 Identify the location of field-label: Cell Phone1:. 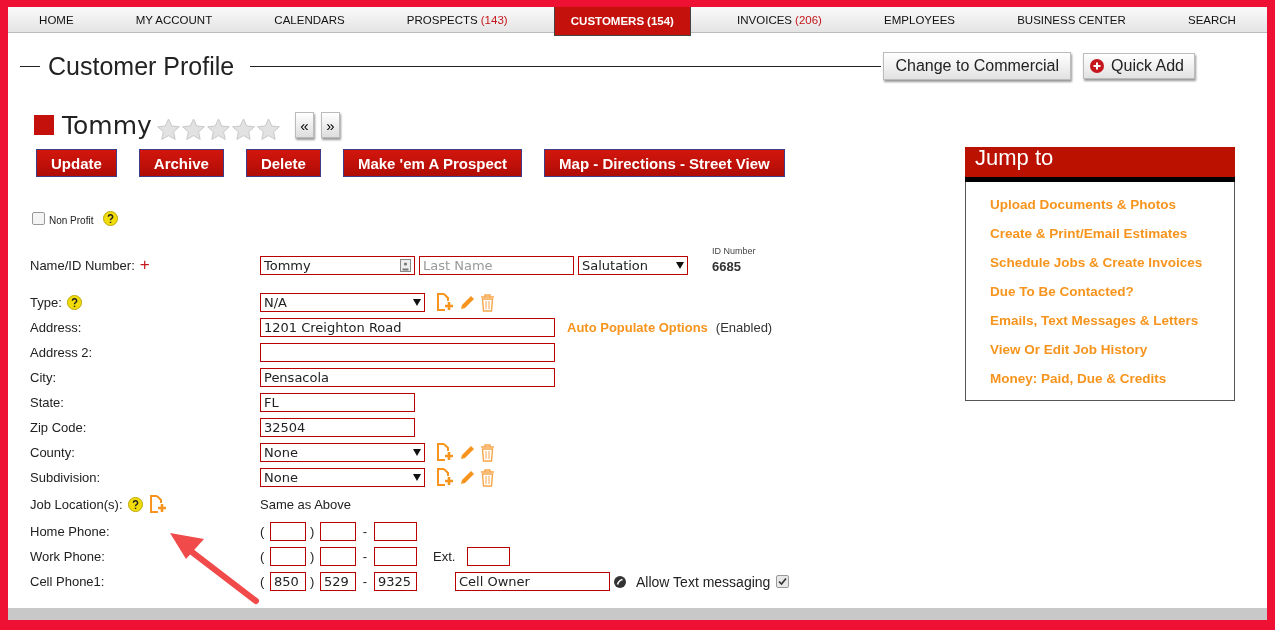
(67, 581).